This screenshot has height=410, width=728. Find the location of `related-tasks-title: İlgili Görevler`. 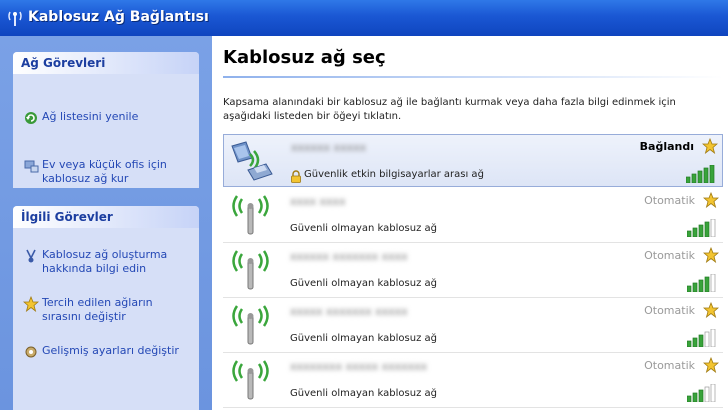

related-tasks-title: İlgili Görevler is located at coordinates (106, 217).